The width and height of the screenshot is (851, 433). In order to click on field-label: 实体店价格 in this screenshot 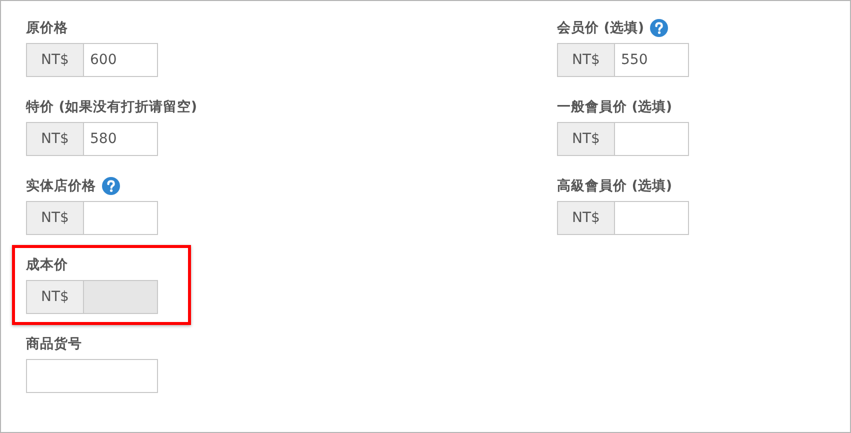, I will do `click(61, 186)`.